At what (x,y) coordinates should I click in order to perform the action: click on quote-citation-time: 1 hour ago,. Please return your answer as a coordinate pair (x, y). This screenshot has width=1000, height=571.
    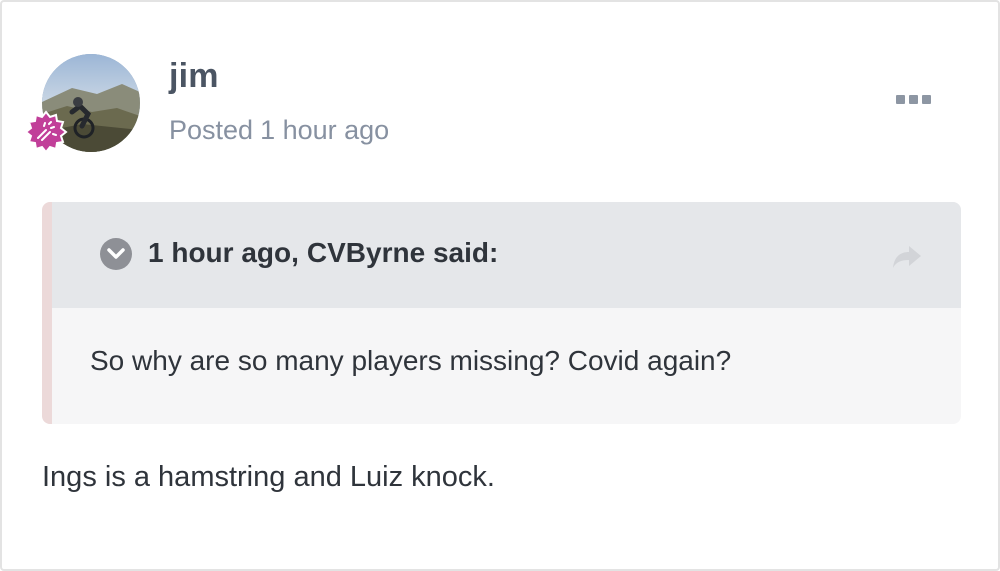
    Looking at the image, I should click on (223, 252).